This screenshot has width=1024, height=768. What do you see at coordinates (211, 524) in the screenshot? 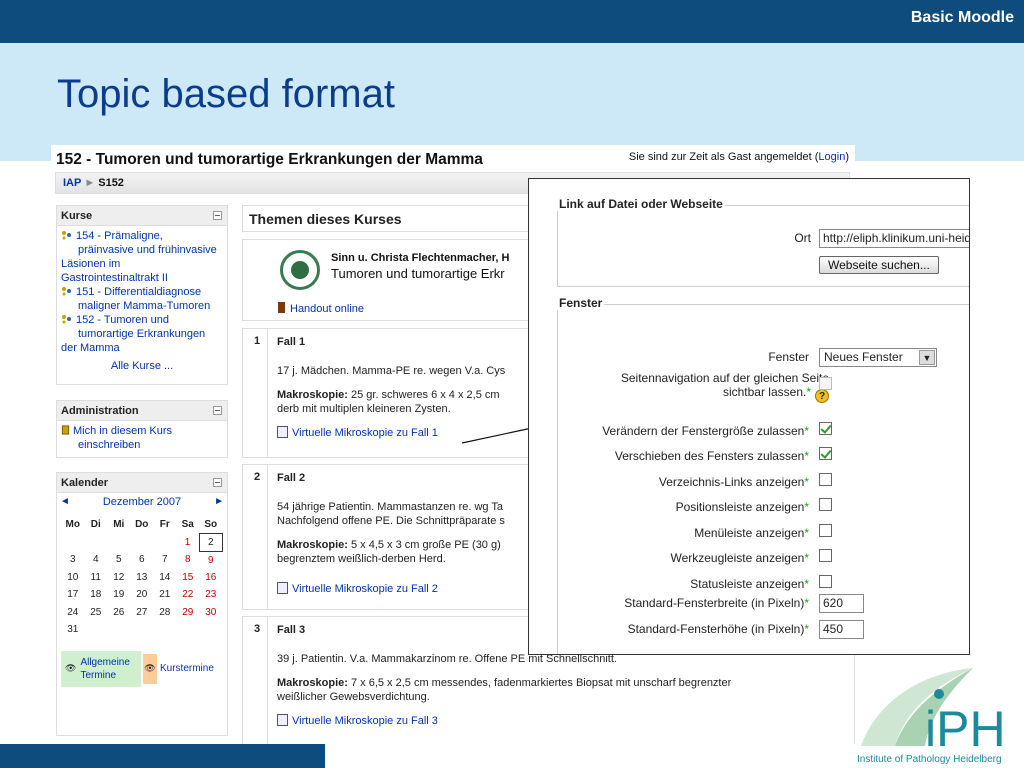
I see `weekday-header: So` at bounding box center [211, 524].